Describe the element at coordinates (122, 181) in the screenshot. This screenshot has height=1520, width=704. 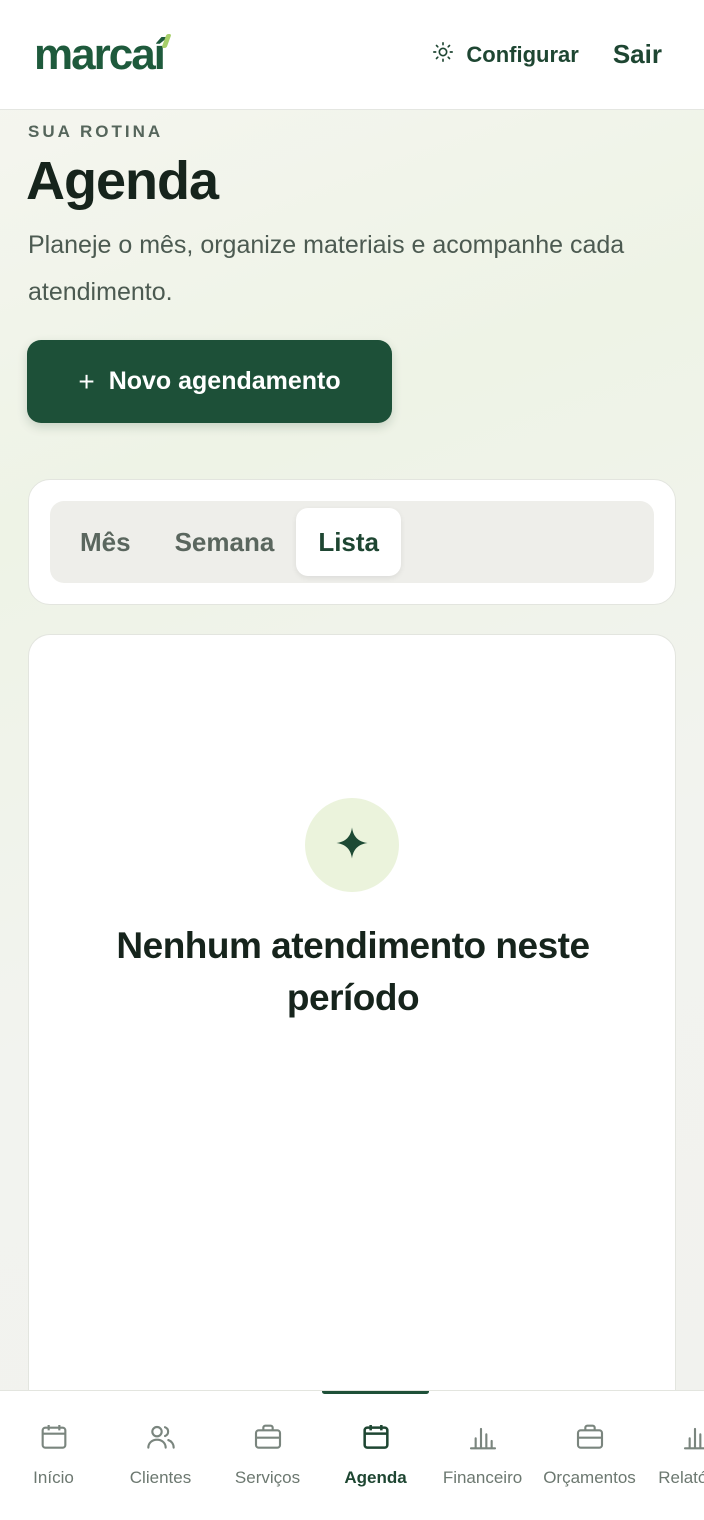
I see `page-title: Agenda` at that location.